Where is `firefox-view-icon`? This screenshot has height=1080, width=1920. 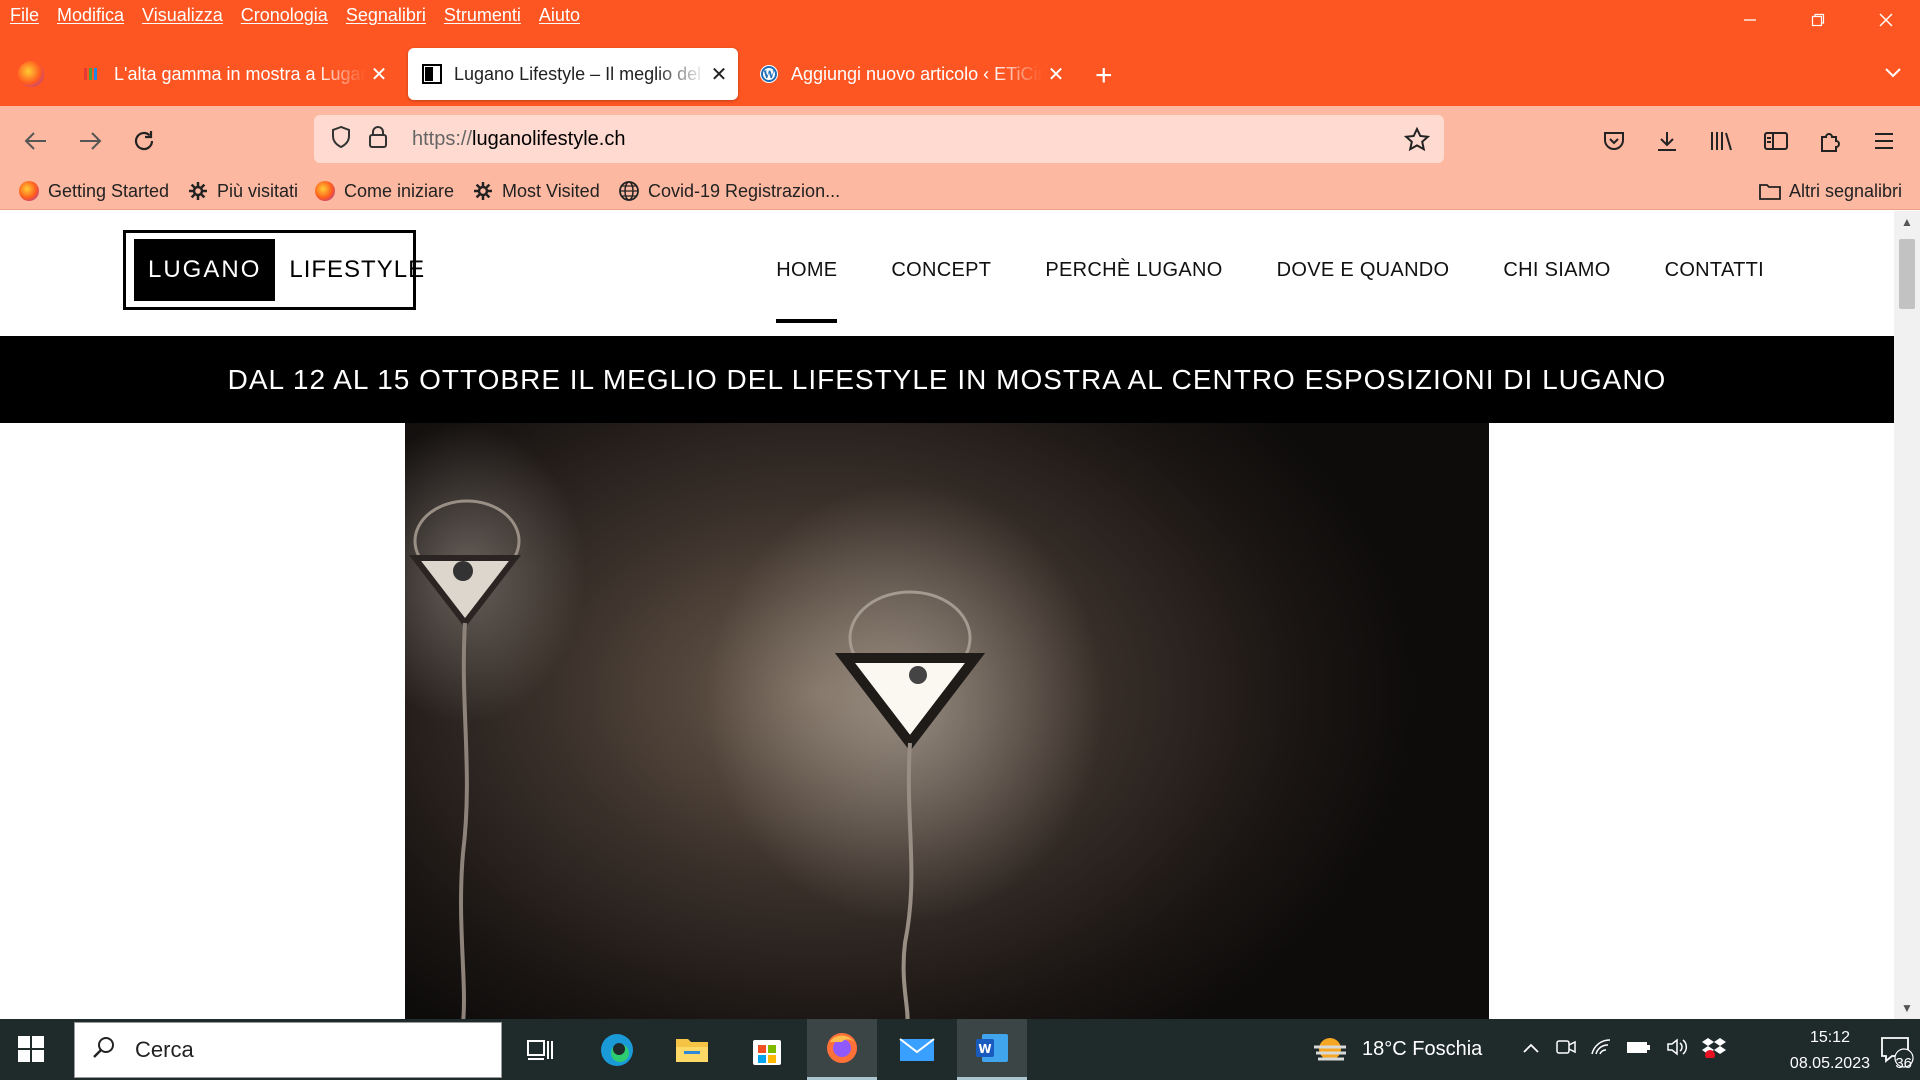 firefox-view-icon is located at coordinates (31, 74).